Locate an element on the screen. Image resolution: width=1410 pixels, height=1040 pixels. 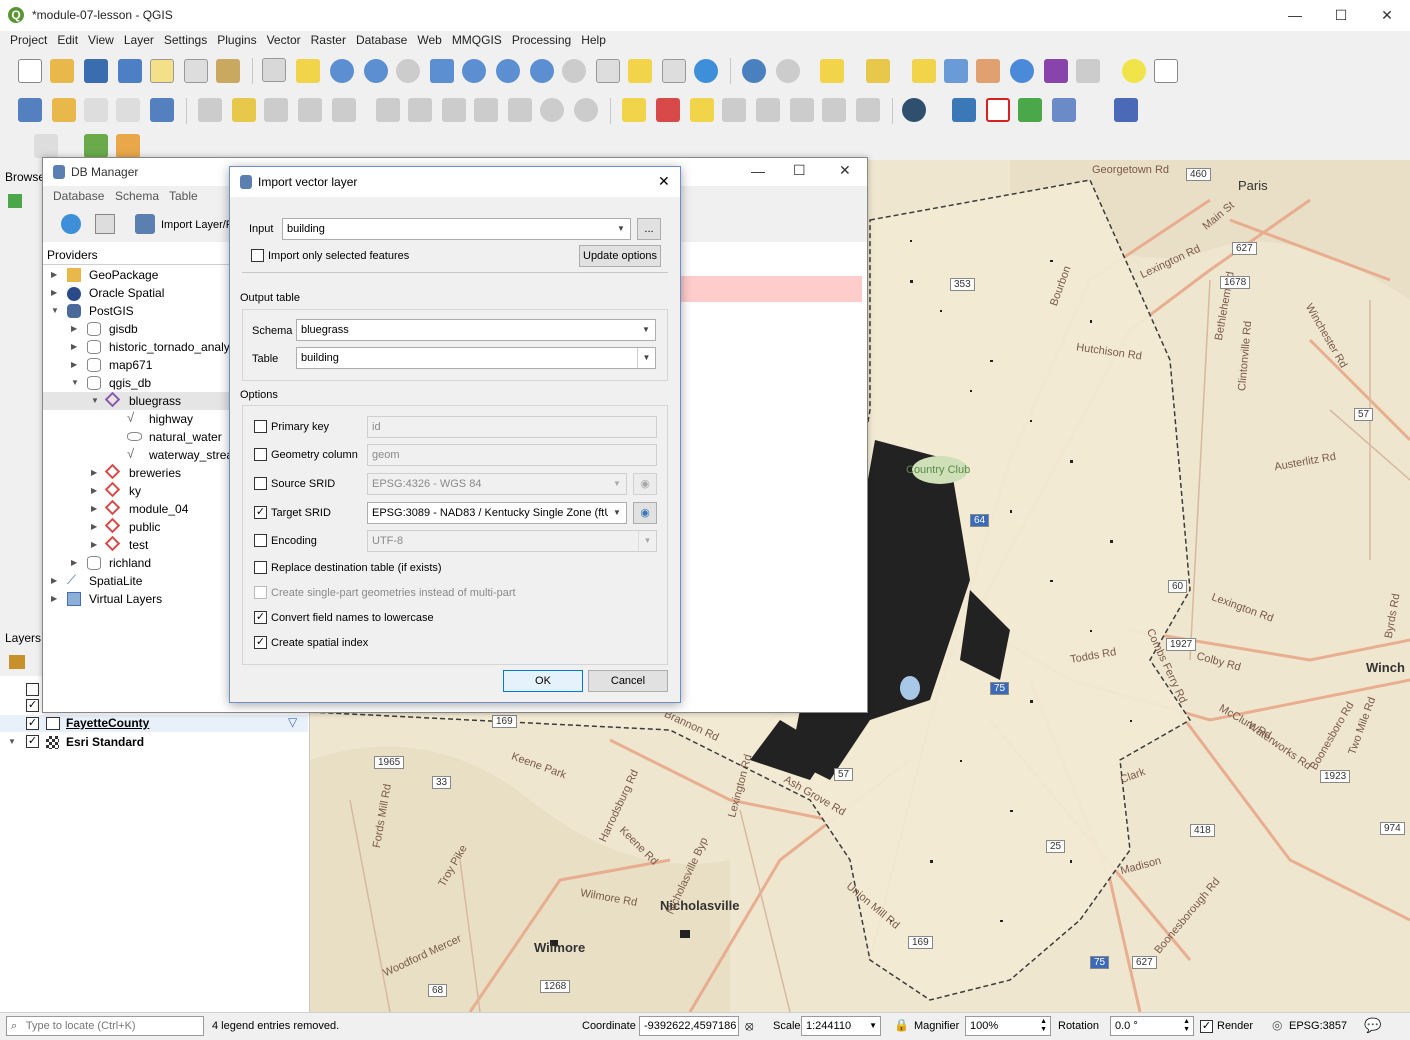
update-options-button: Update options is located at coordinates (620, 256).